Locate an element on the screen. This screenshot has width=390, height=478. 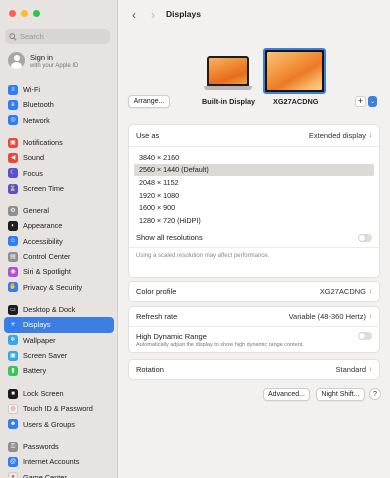
sidebar-item-accessibility: ☺ Accessibility is located at coordinates (59, 241).